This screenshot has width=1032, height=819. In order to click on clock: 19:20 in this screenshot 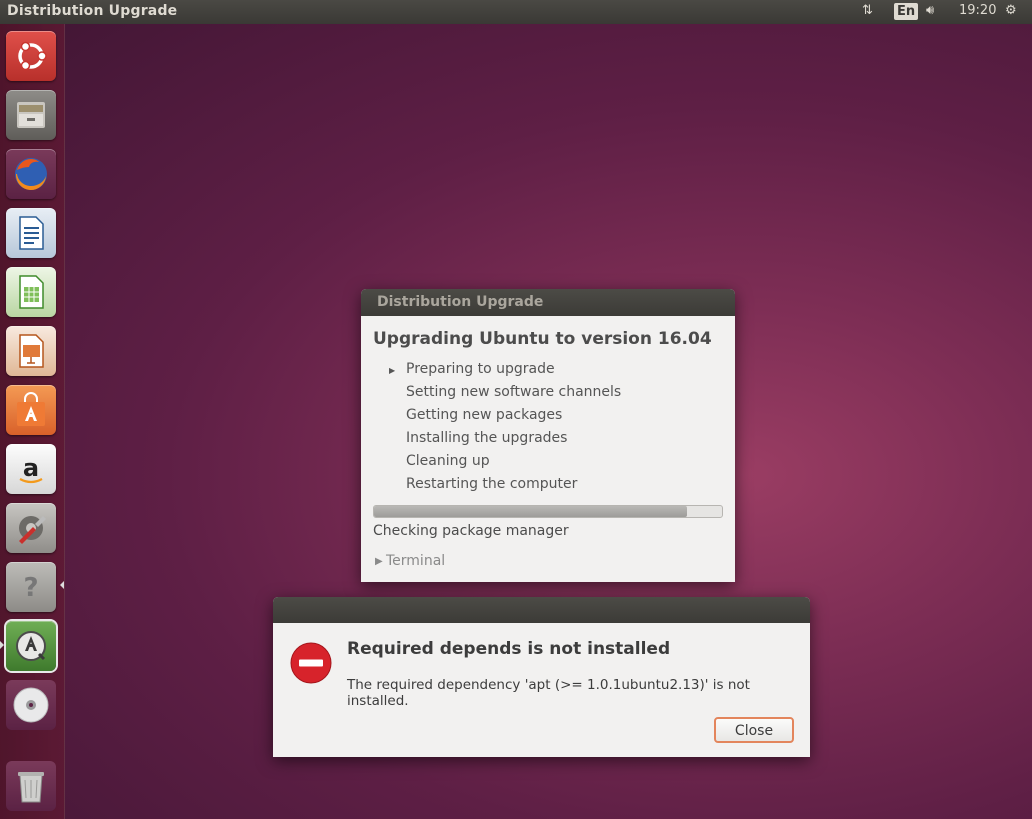, I will do `click(977, 10)`.